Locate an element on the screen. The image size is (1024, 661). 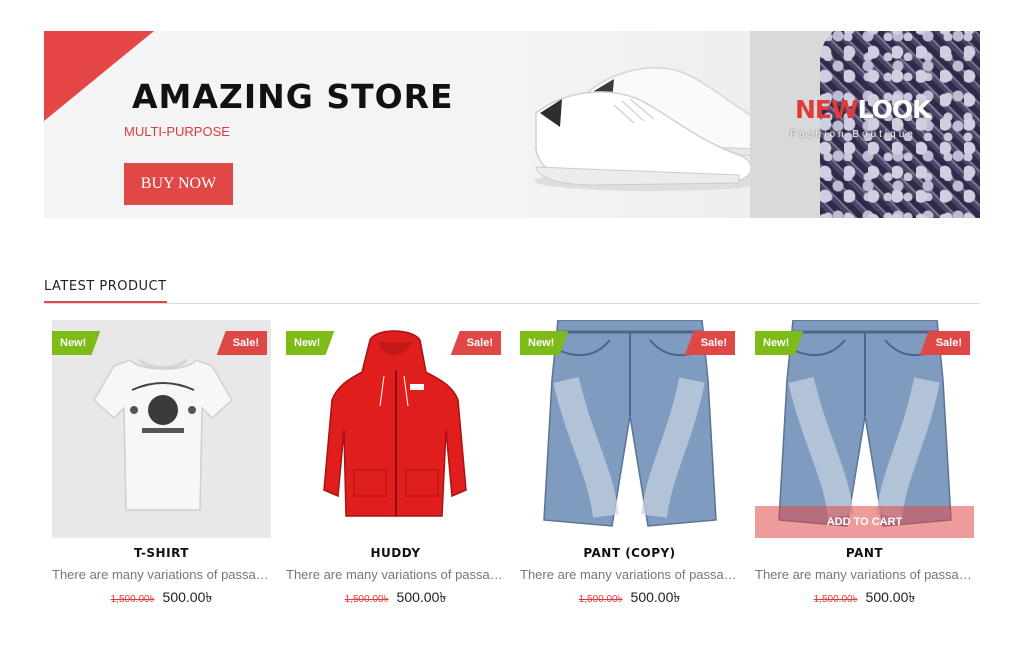
banner-subtitle: MULTI-PURPOSE is located at coordinates (177, 131).